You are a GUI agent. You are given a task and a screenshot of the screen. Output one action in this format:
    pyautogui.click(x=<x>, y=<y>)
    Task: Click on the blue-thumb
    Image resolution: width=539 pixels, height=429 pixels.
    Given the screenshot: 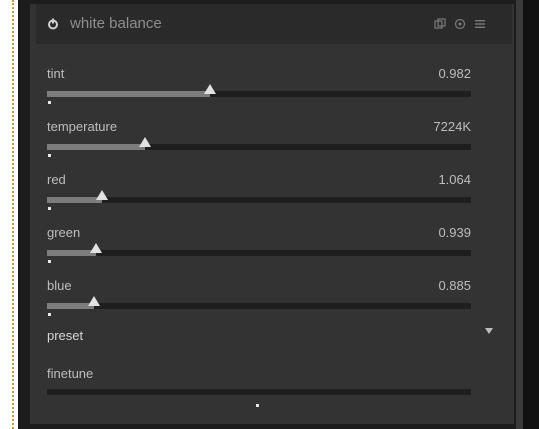 What is the action you would take?
    pyautogui.click(x=94, y=301)
    